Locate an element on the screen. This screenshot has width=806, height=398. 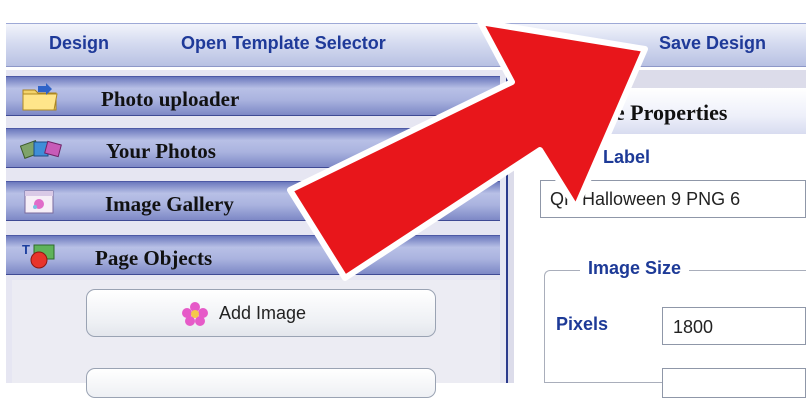
photos-icon is located at coordinates (41, 149).